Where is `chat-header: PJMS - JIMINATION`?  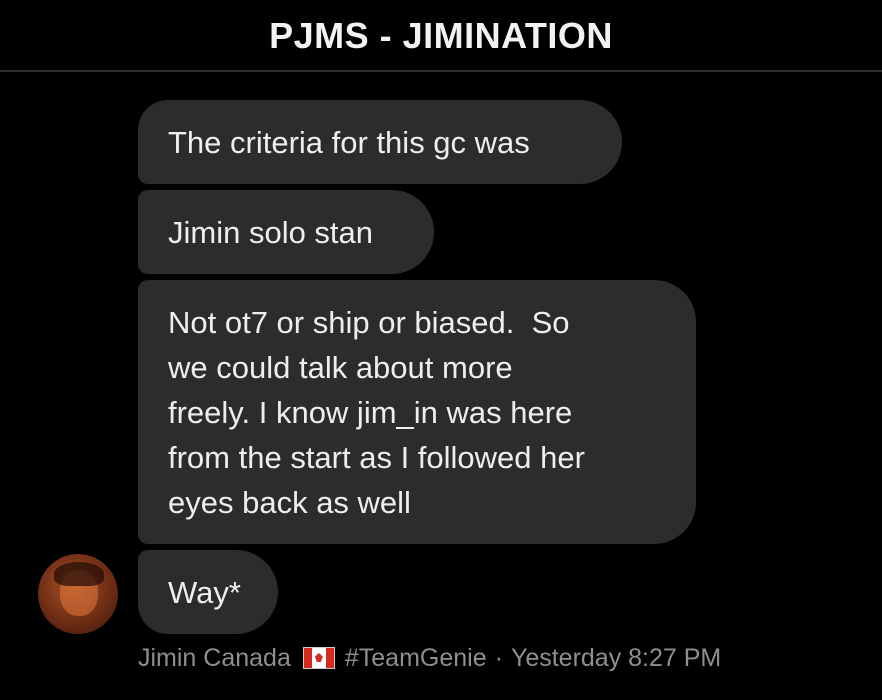 chat-header: PJMS - JIMINATION is located at coordinates (441, 36).